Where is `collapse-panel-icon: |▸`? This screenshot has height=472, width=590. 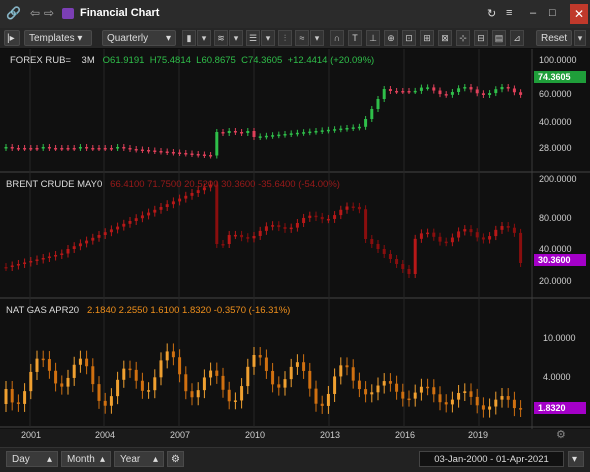
collapse-panel-icon: |▸ is located at coordinates (12, 38).